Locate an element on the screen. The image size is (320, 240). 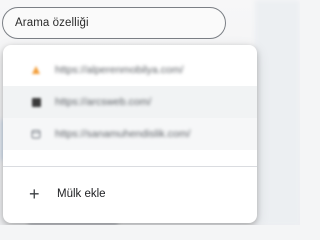
property-option: https://sanamuhendislik.com/ is located at coordinates (130, 134).